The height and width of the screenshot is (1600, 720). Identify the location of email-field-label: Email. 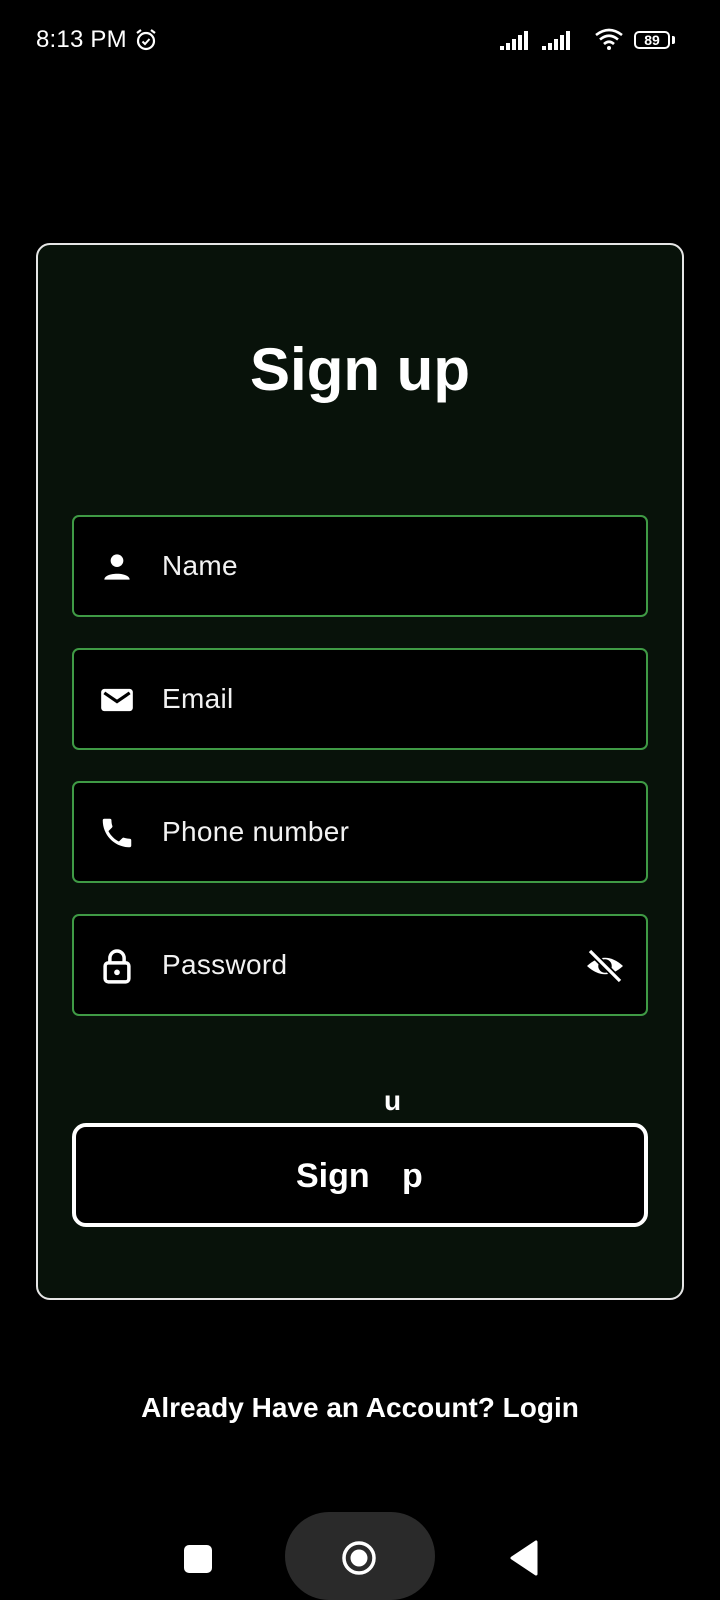
(198, 698).